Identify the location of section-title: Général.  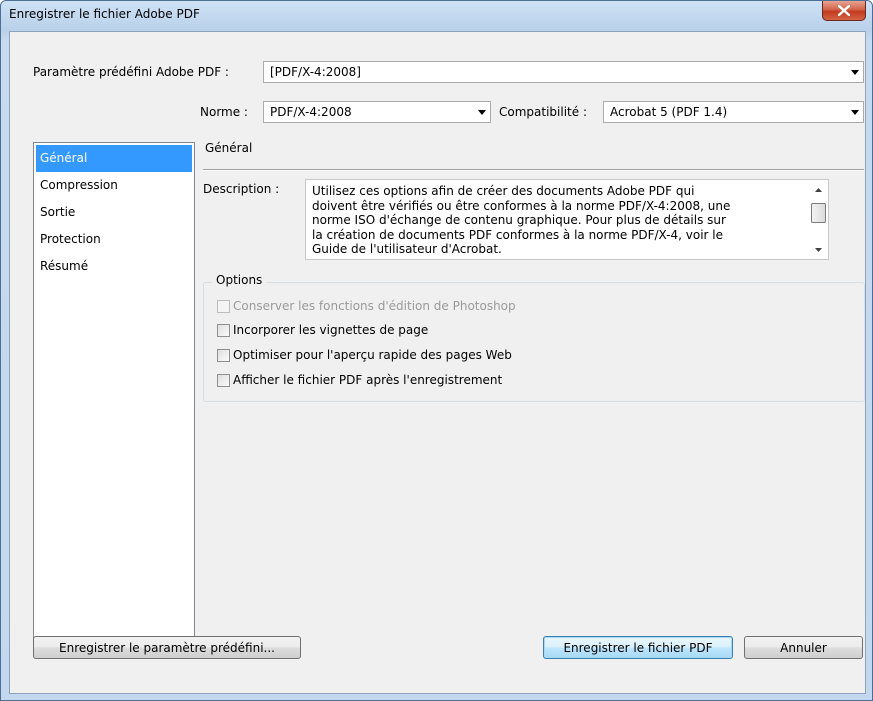
(229, 148).